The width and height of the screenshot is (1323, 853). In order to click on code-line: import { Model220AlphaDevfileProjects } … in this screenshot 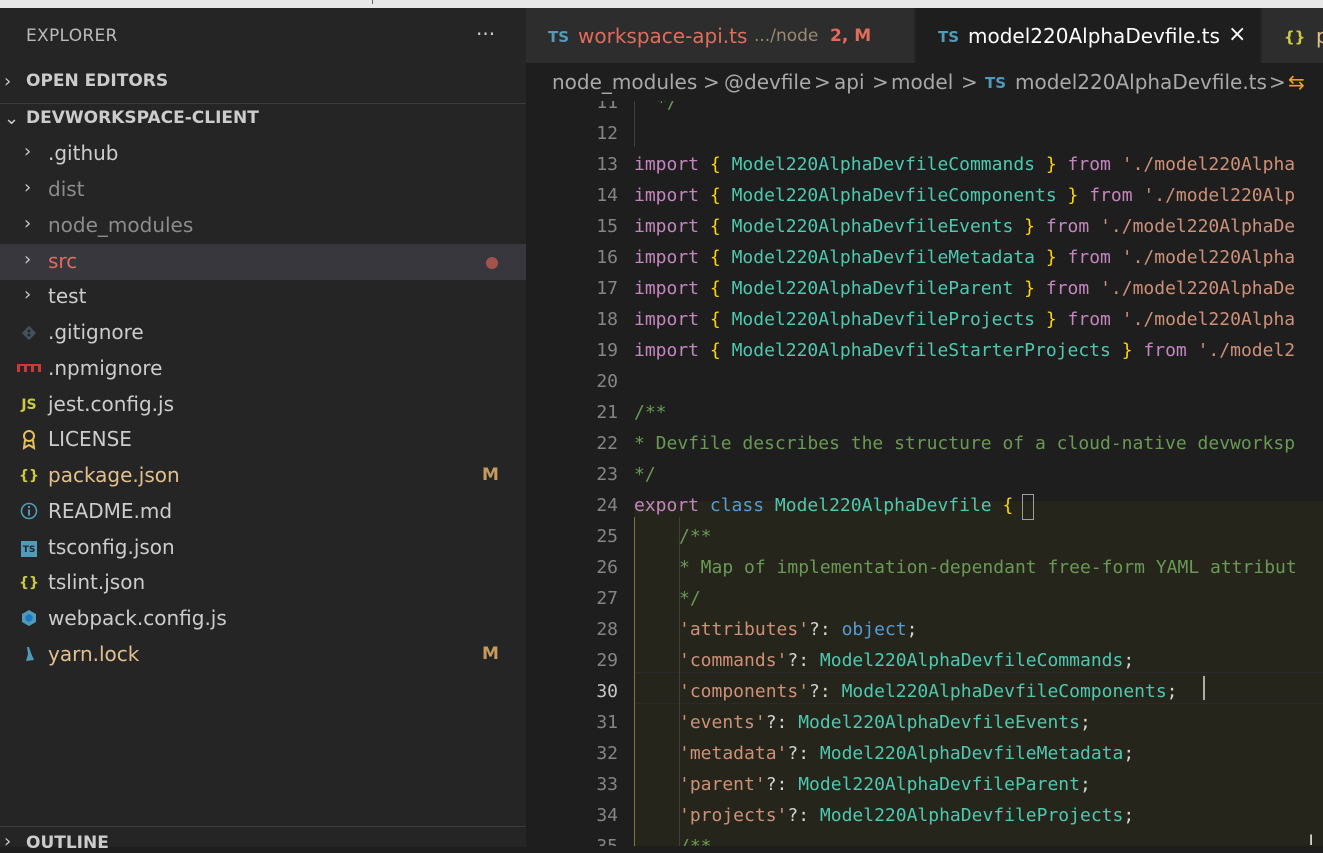, I will do `click(964, 319)`.